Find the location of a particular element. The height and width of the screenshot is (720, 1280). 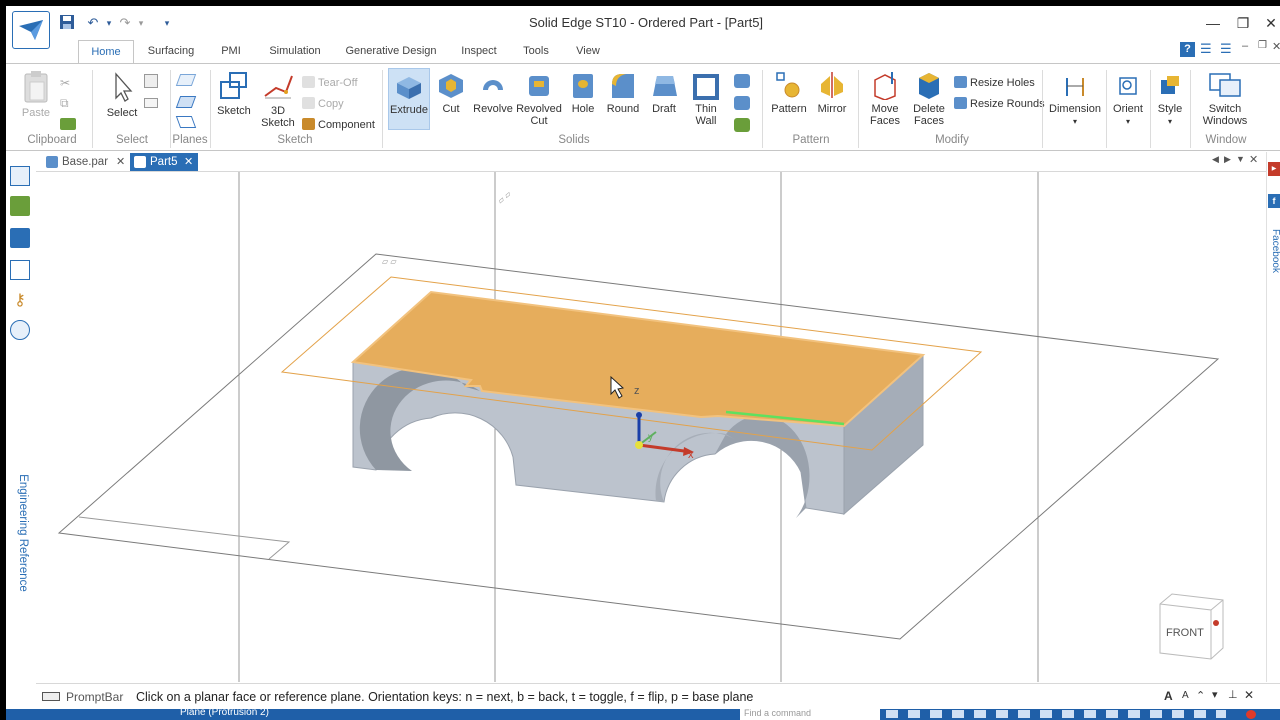

dropdown-icon: ▾ is located at coordinates (1169, 121).